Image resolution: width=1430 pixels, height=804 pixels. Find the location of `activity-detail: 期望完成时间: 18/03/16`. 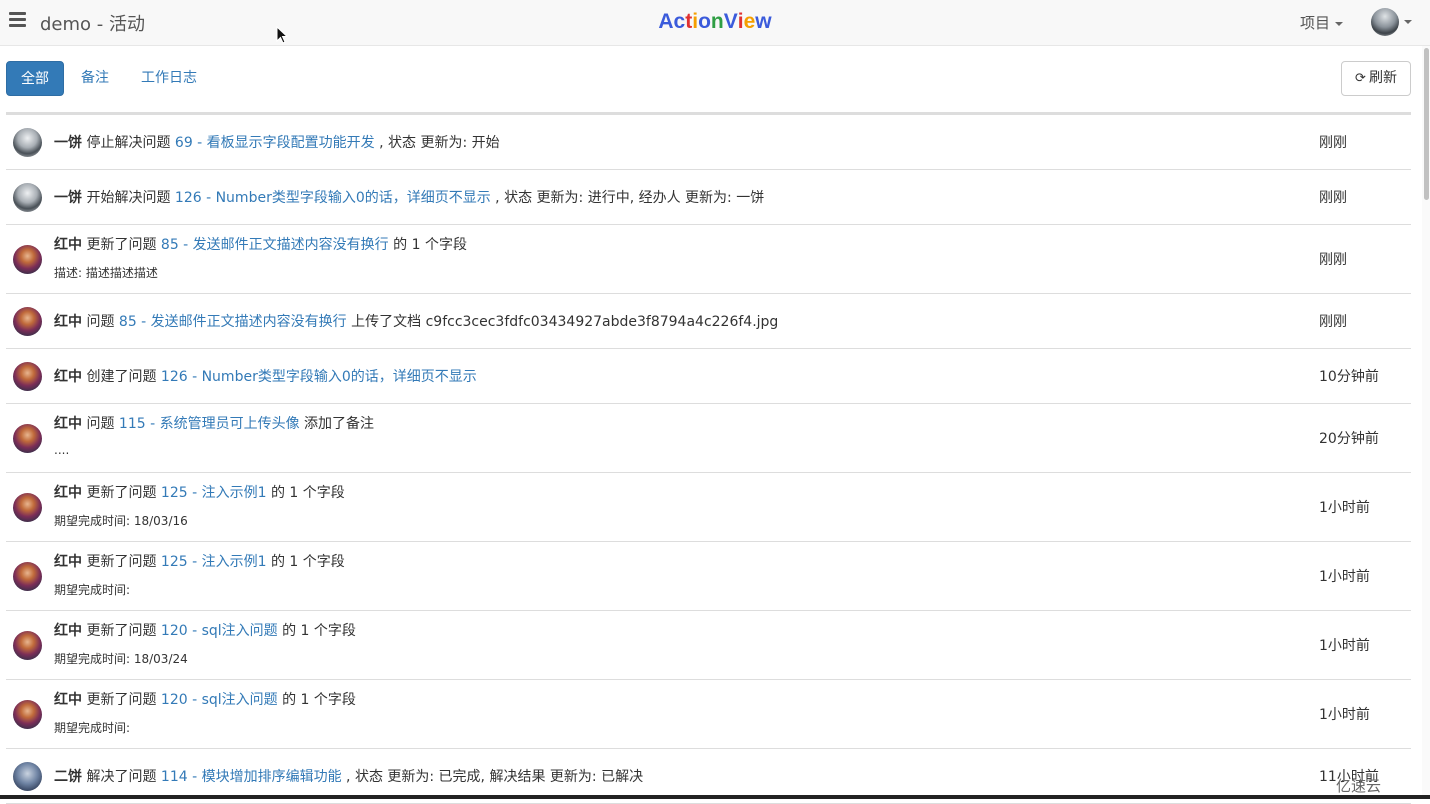

activity-detail: 期望完成时间: 18/03/16 is located at coordinates (121, 521).